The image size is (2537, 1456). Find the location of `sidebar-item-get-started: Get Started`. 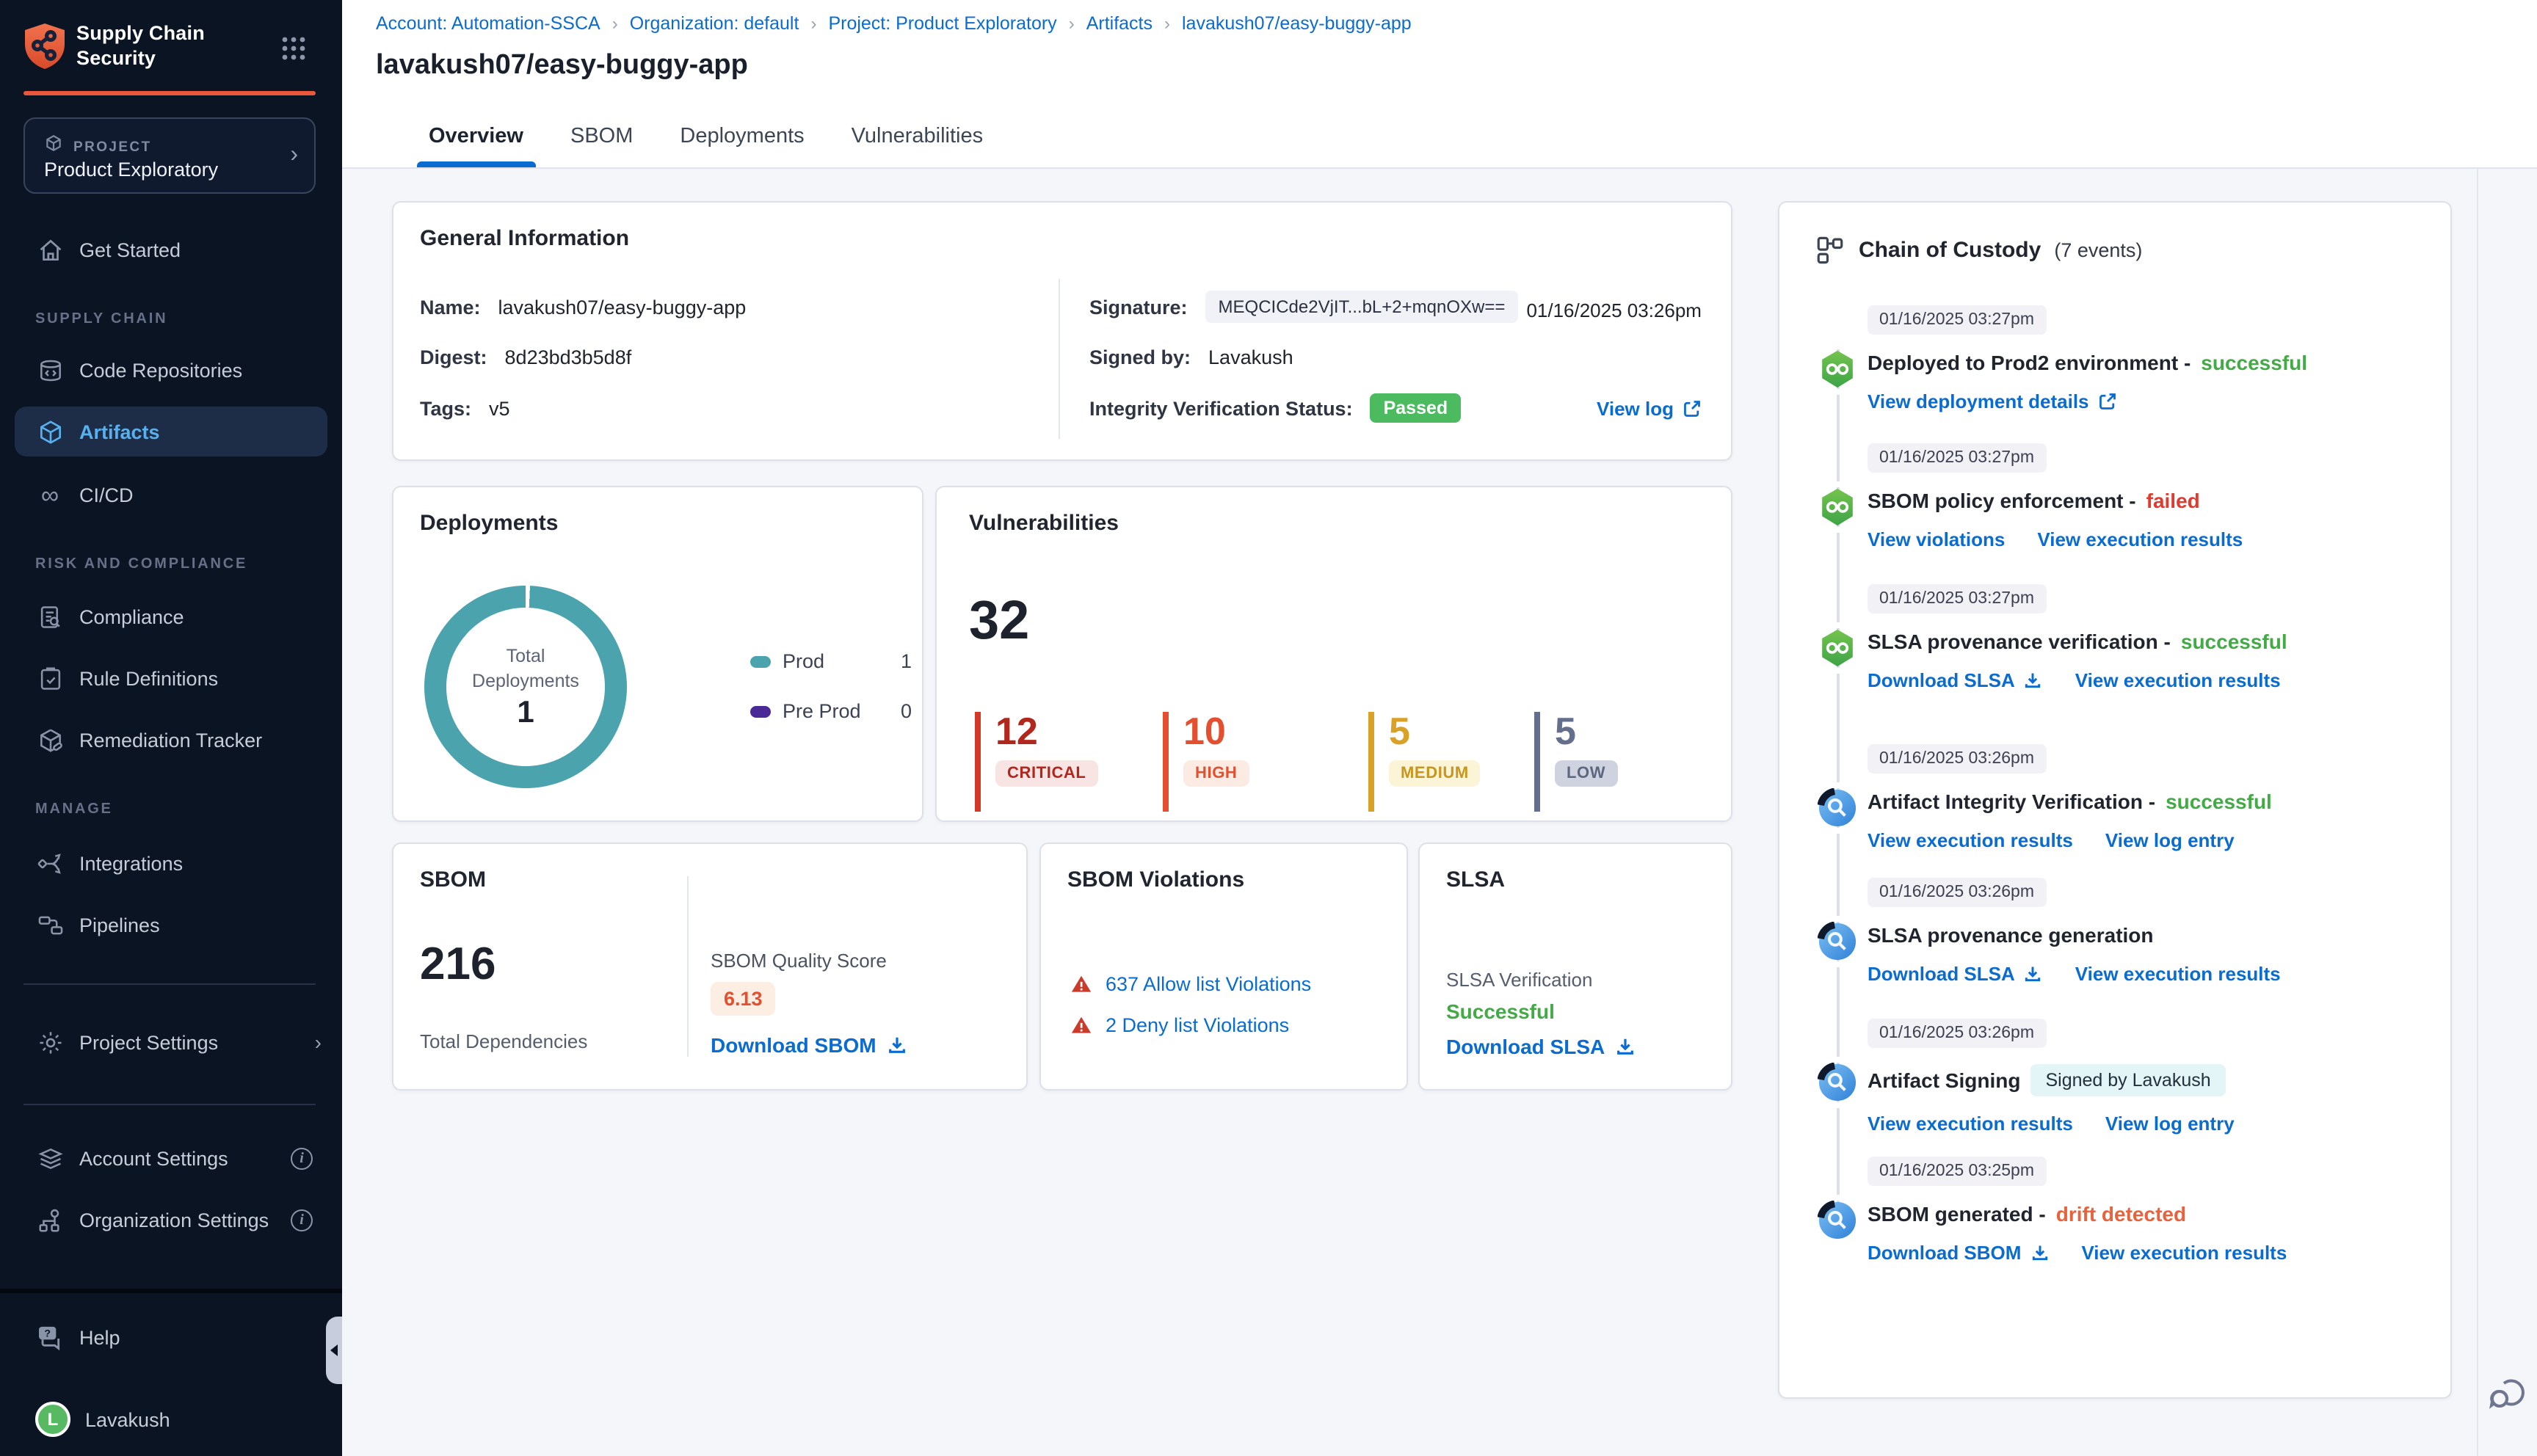

sidebar-item-get-started: Get Started is located at coordinates (171, 250).